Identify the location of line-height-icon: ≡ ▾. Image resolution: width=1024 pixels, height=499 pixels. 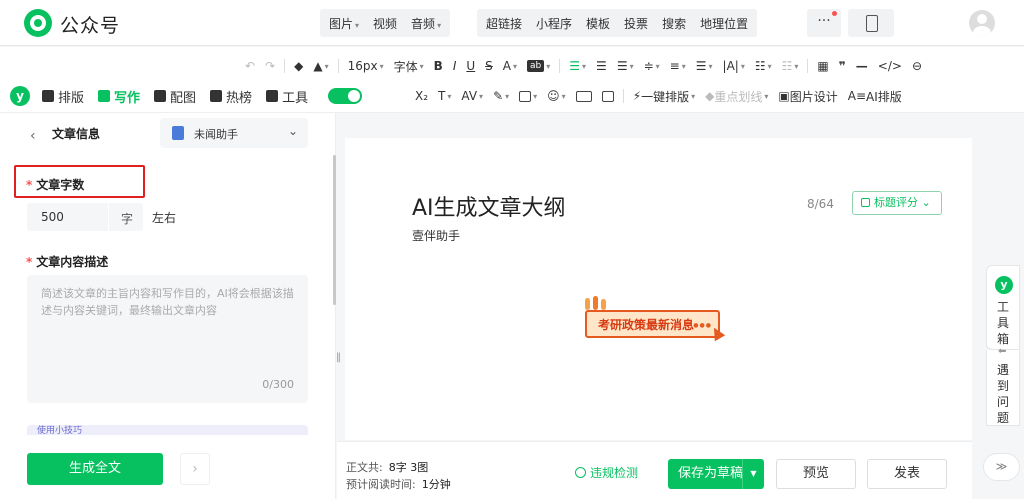
(678, 66).